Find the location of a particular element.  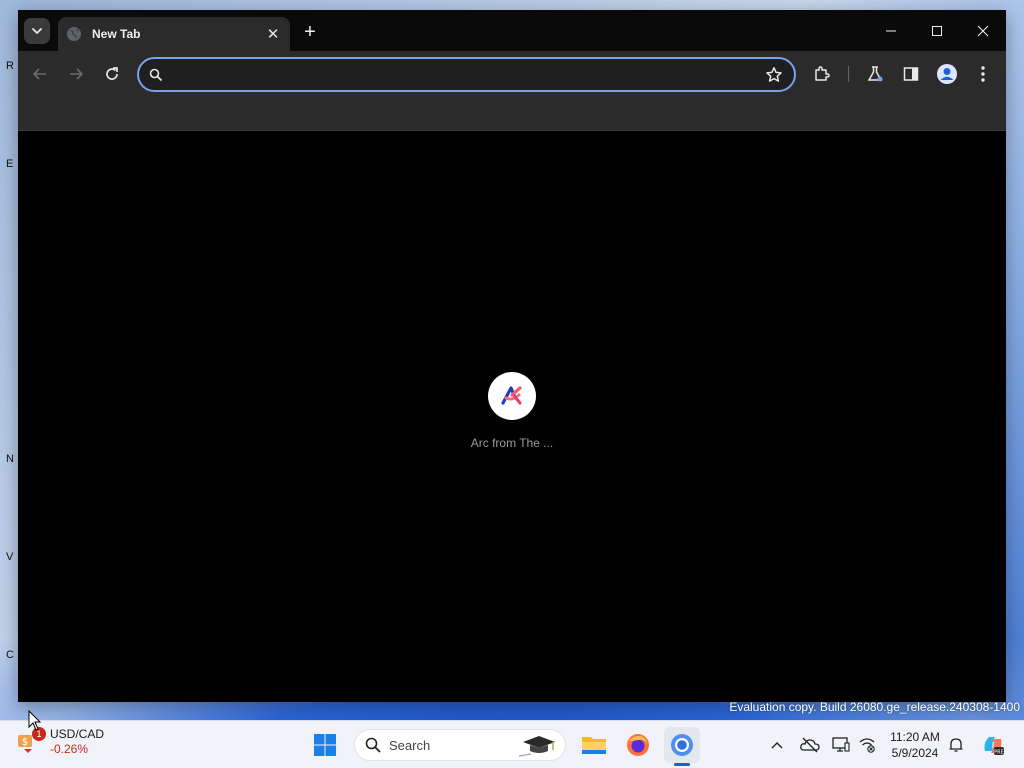

chrome-icon is located at coordinates (682, 745).